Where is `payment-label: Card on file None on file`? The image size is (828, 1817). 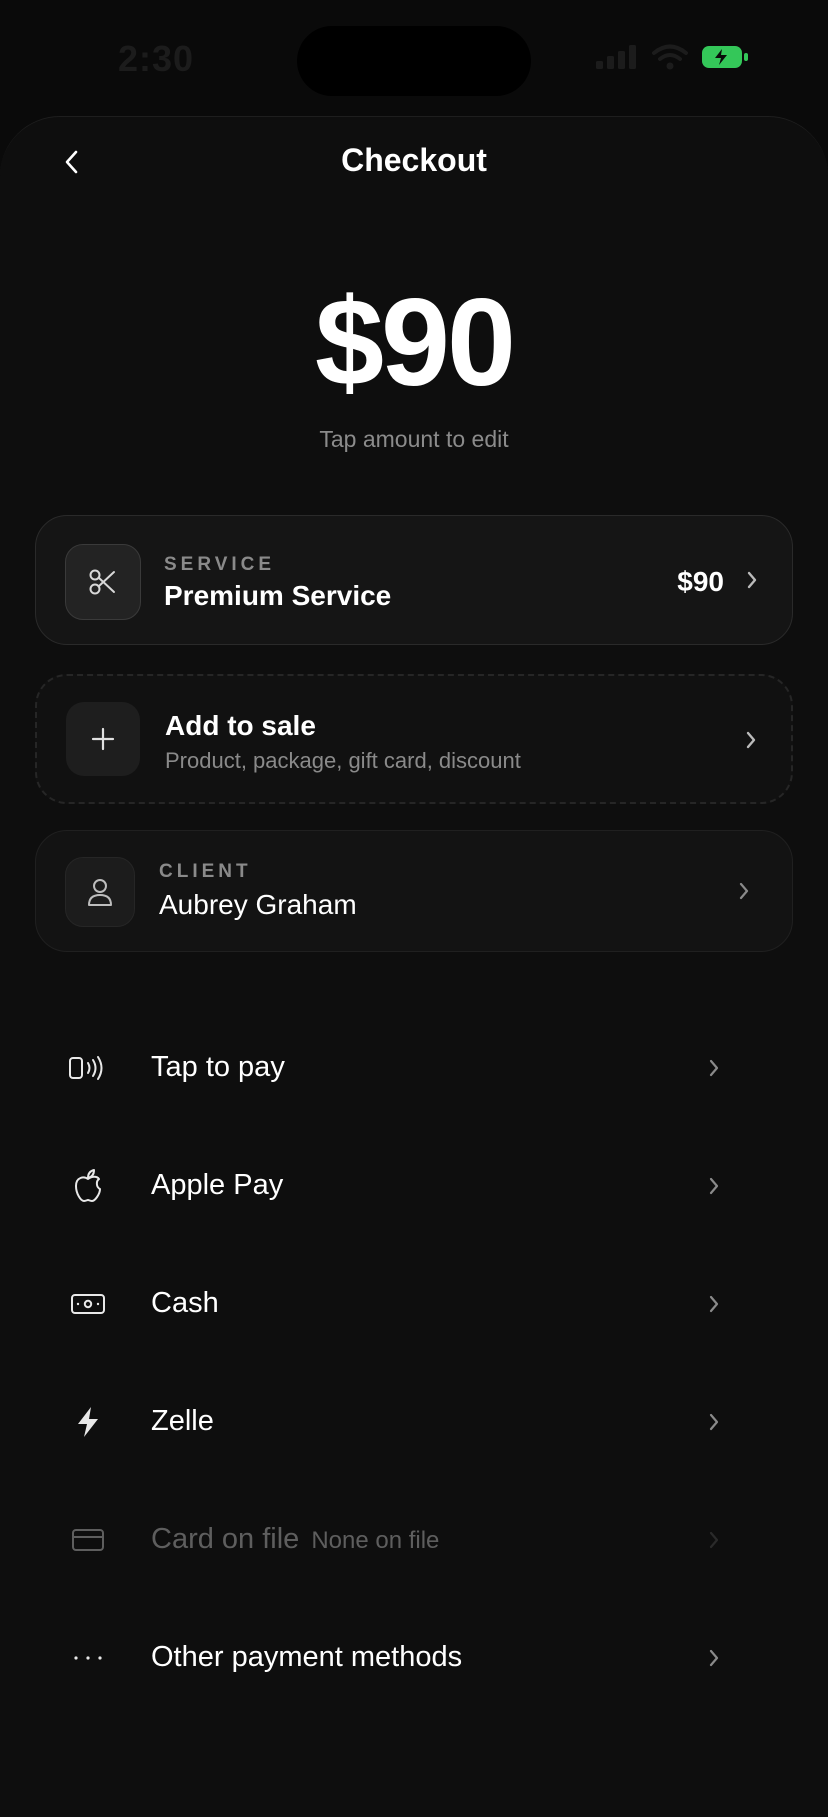
payment-label: Card on file None on file is located at coordinates (295, 1539).